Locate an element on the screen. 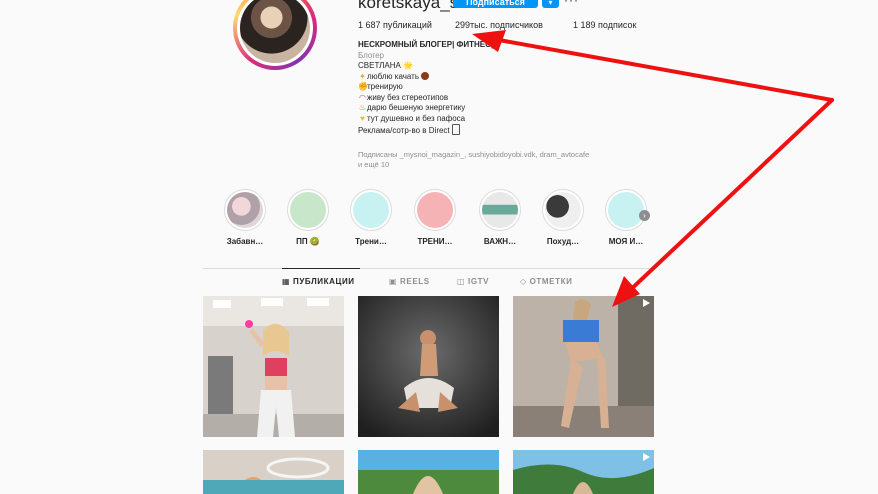  profile-avatar is located at coordinates (275, 35).